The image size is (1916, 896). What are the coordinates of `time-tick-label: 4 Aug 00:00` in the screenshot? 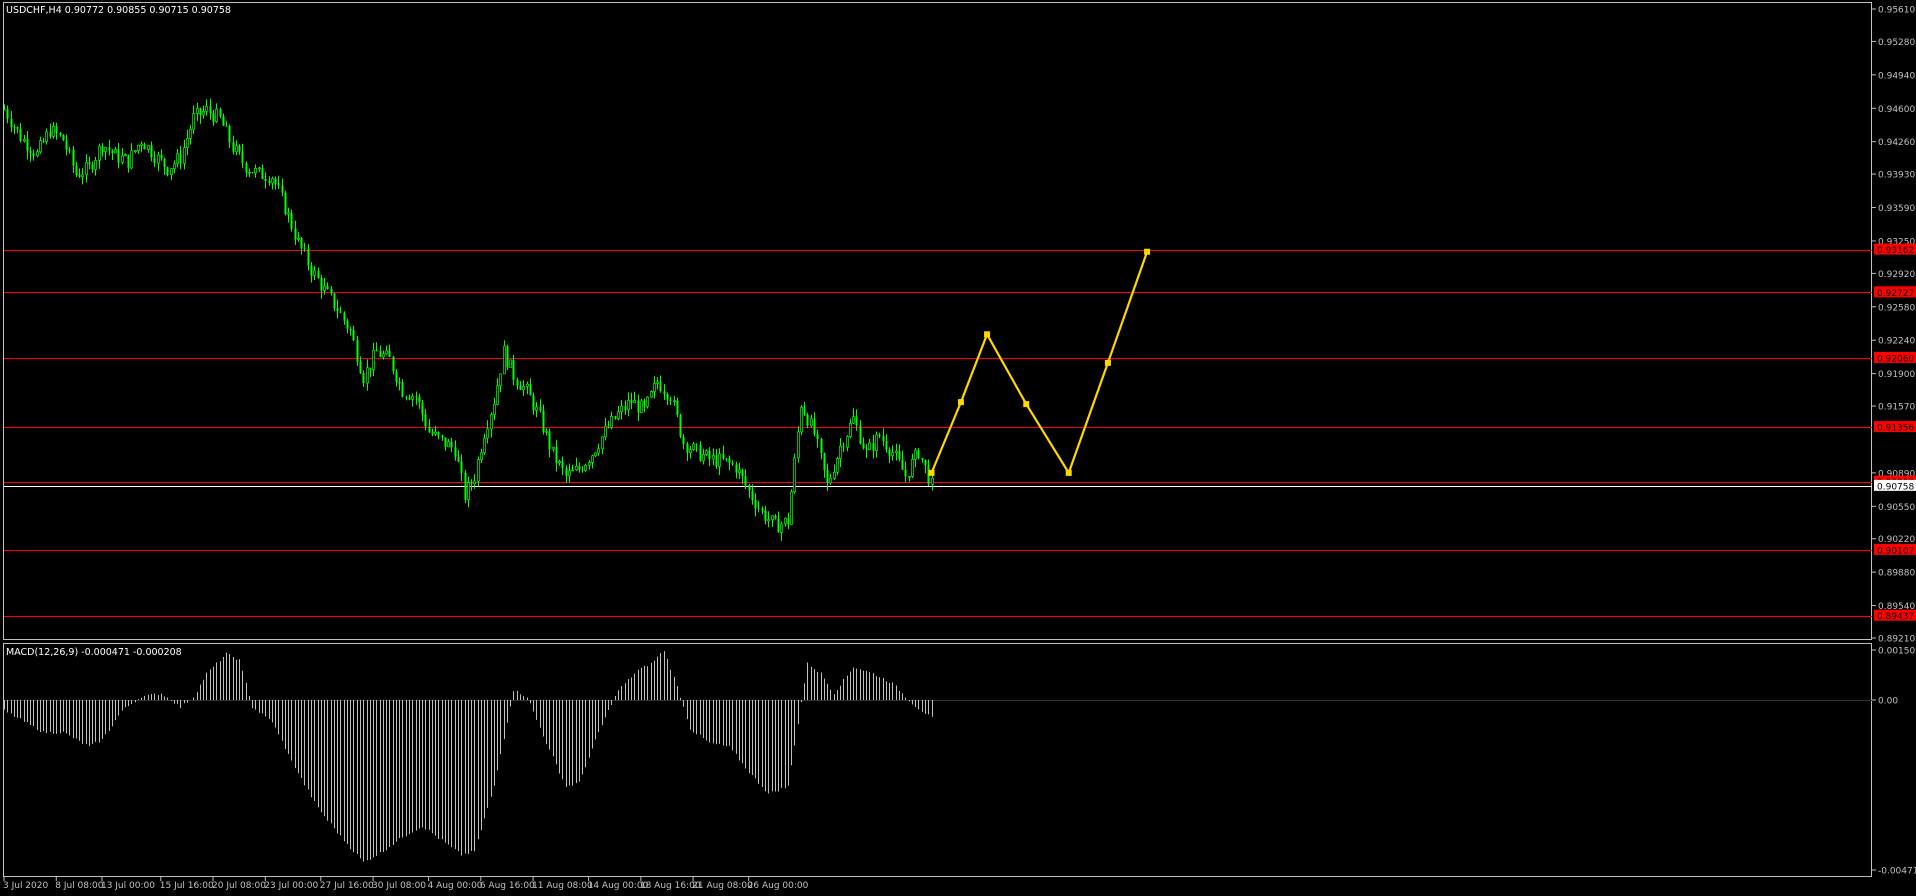 It's located at (455, 886).